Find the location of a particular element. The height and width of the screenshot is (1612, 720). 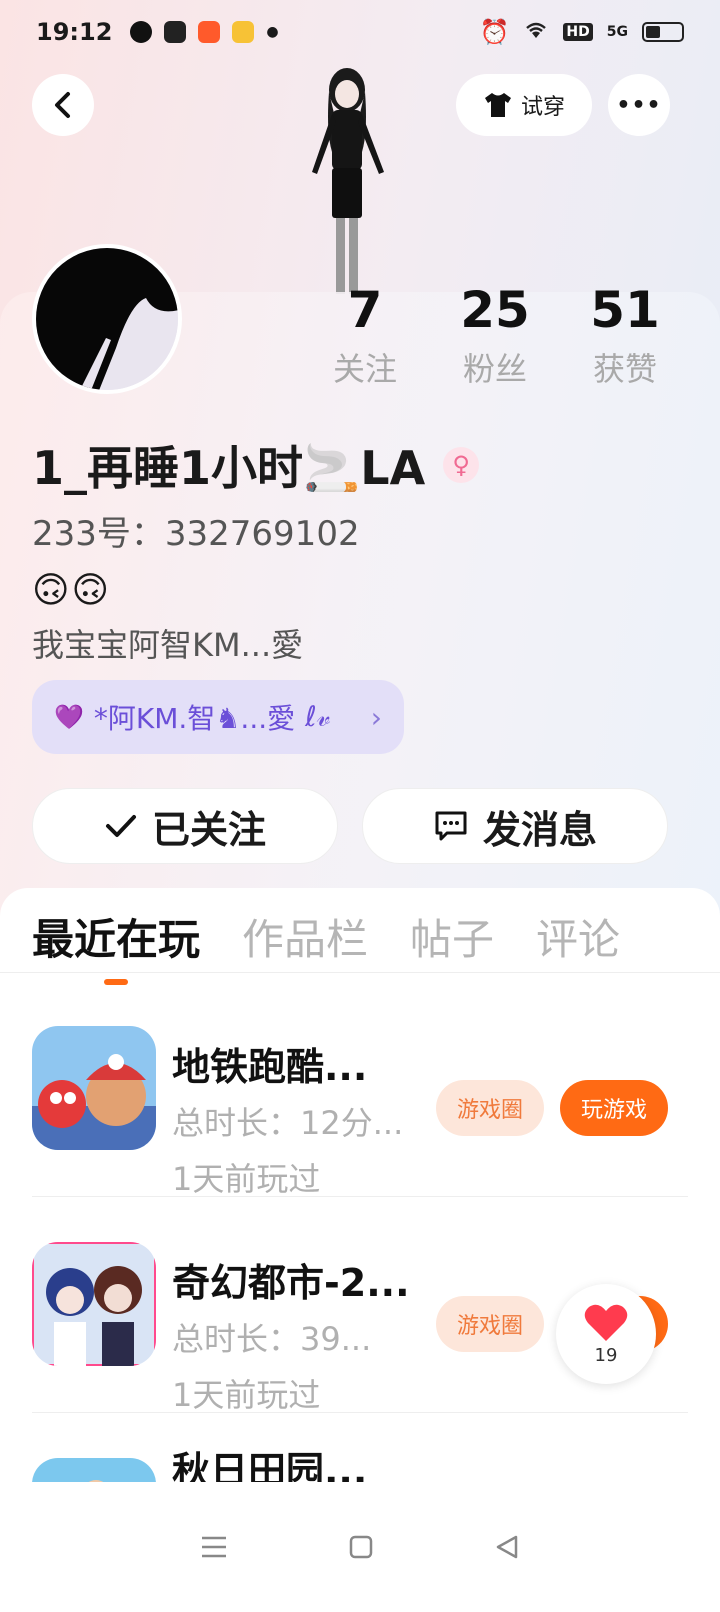

profile-tabs: 最近在玩 作品栏 帖子 评论 is located at coordinates (326, 945).